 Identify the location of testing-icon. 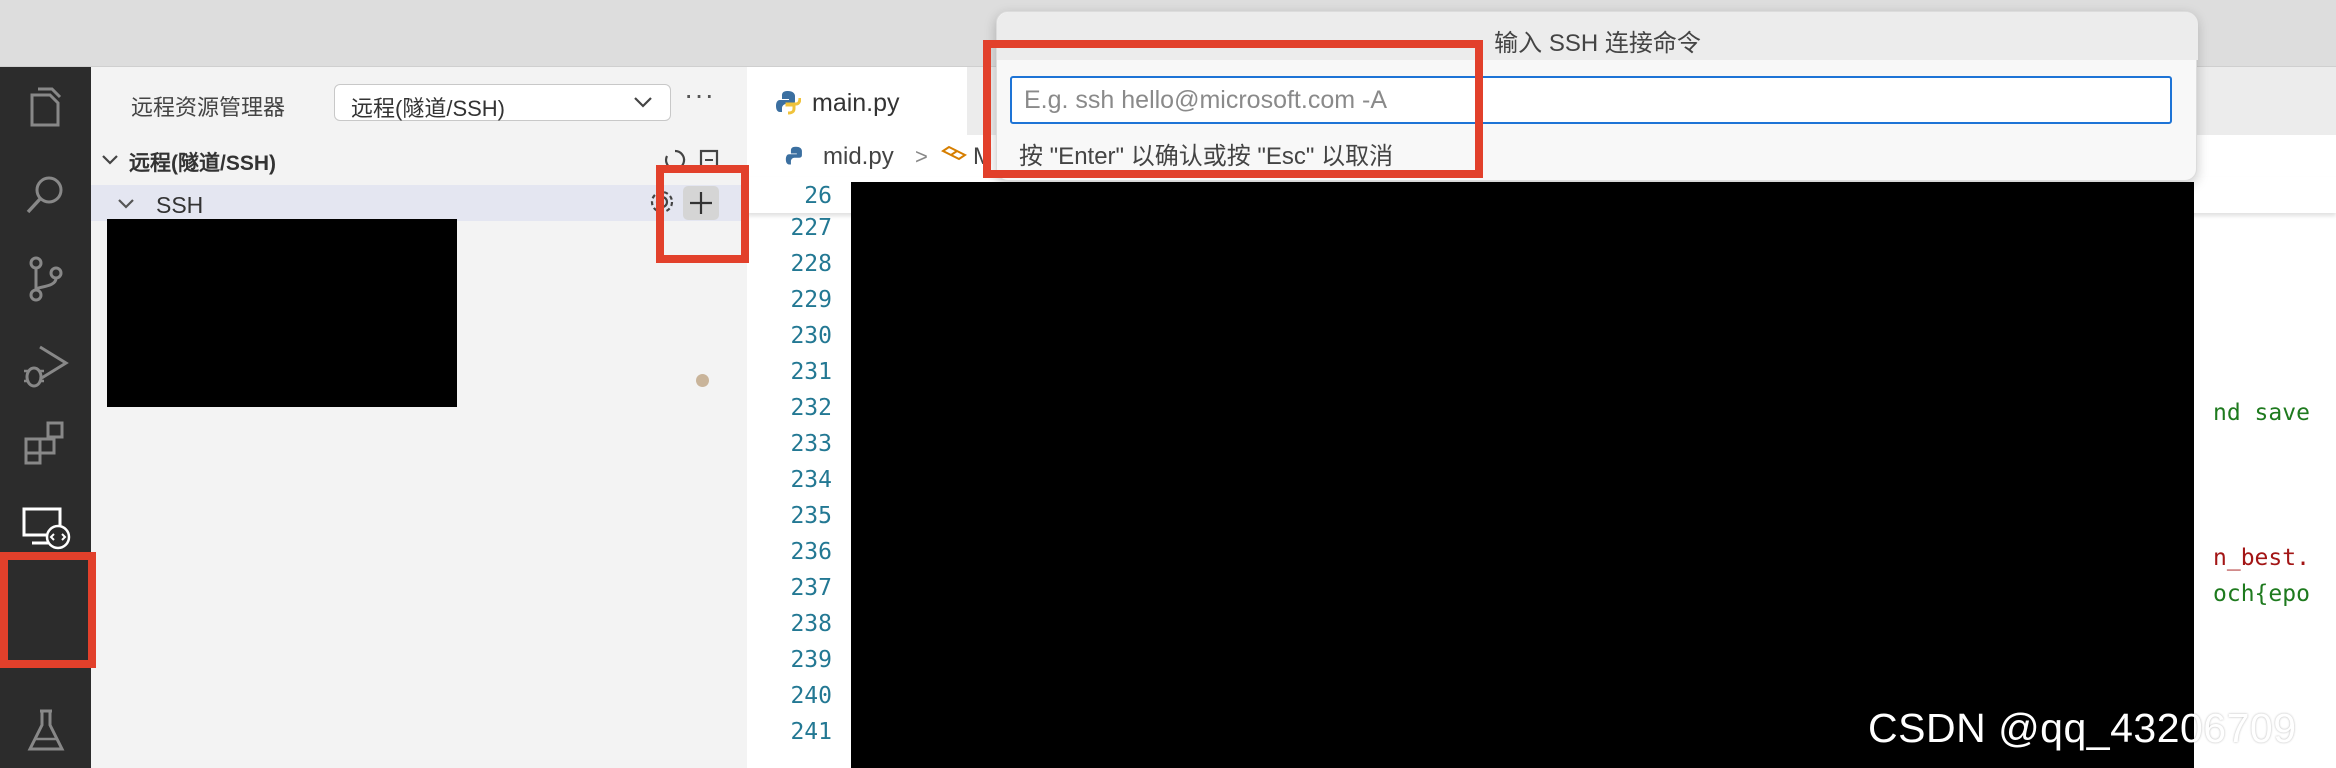
(45, 730).